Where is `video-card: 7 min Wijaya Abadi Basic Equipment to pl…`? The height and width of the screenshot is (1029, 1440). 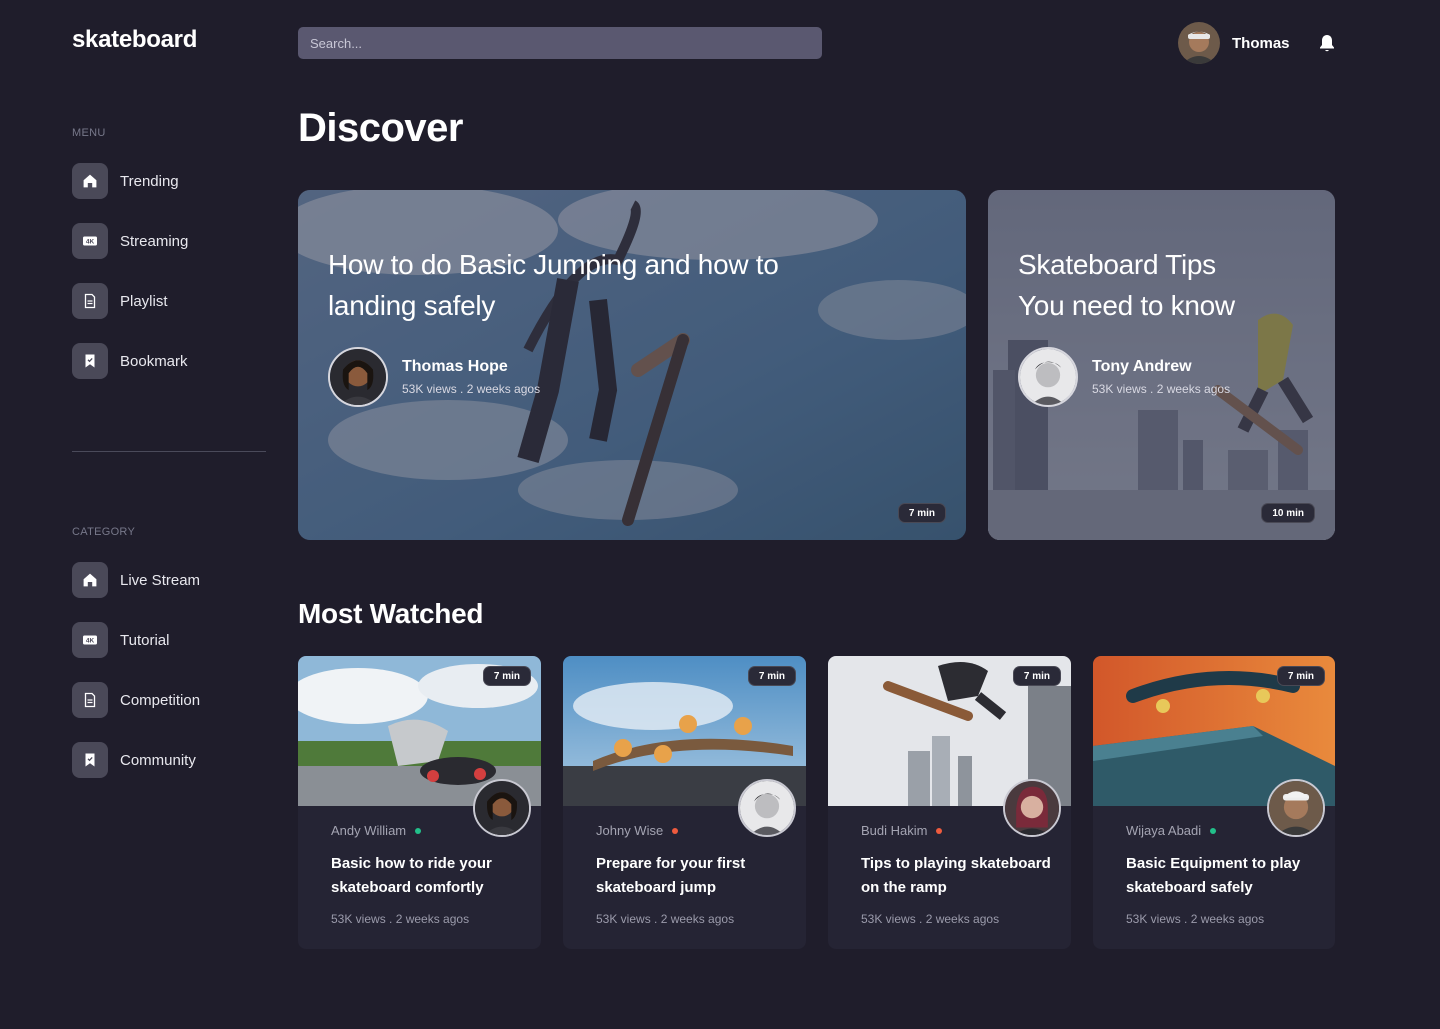
video-card: 7 min Wijaya Abadi Basic Equipment to pl… is located at coordinates (1214, 802).